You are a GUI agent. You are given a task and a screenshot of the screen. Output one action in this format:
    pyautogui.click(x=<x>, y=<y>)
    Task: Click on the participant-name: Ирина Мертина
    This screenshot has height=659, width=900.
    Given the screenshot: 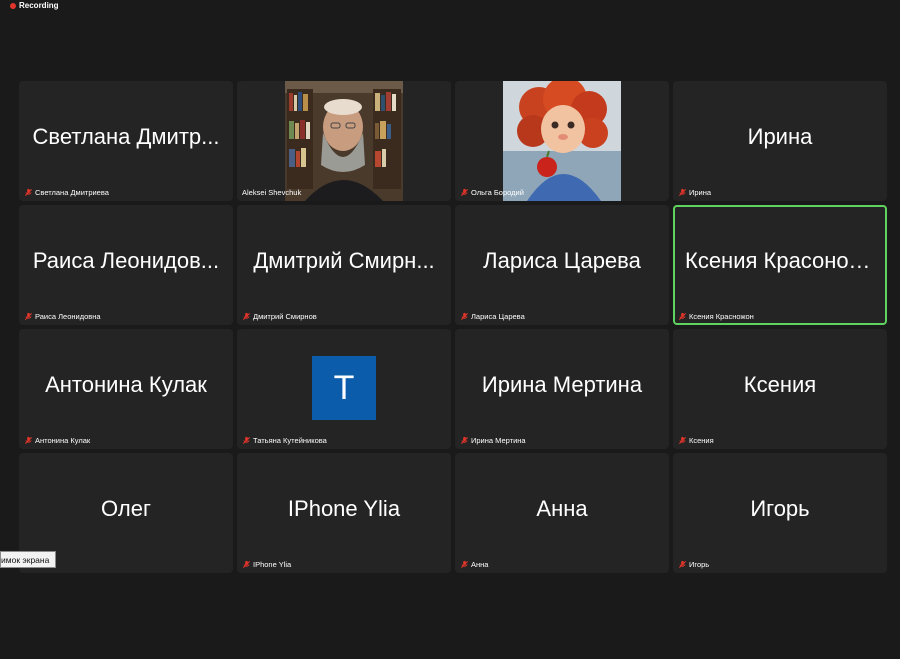 What is the action you would take?
    pyautogui.click(x=498, y=440)
    